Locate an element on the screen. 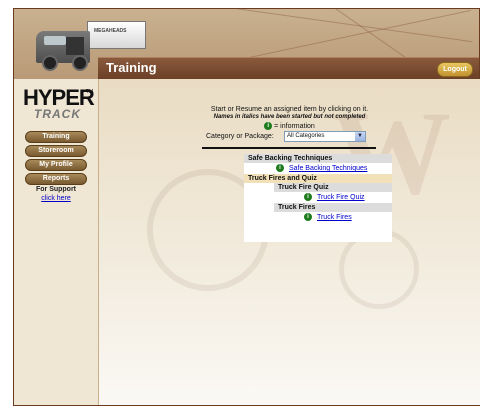  package-heading: Truck Fire Quiz is located at coordinates (333, 187).